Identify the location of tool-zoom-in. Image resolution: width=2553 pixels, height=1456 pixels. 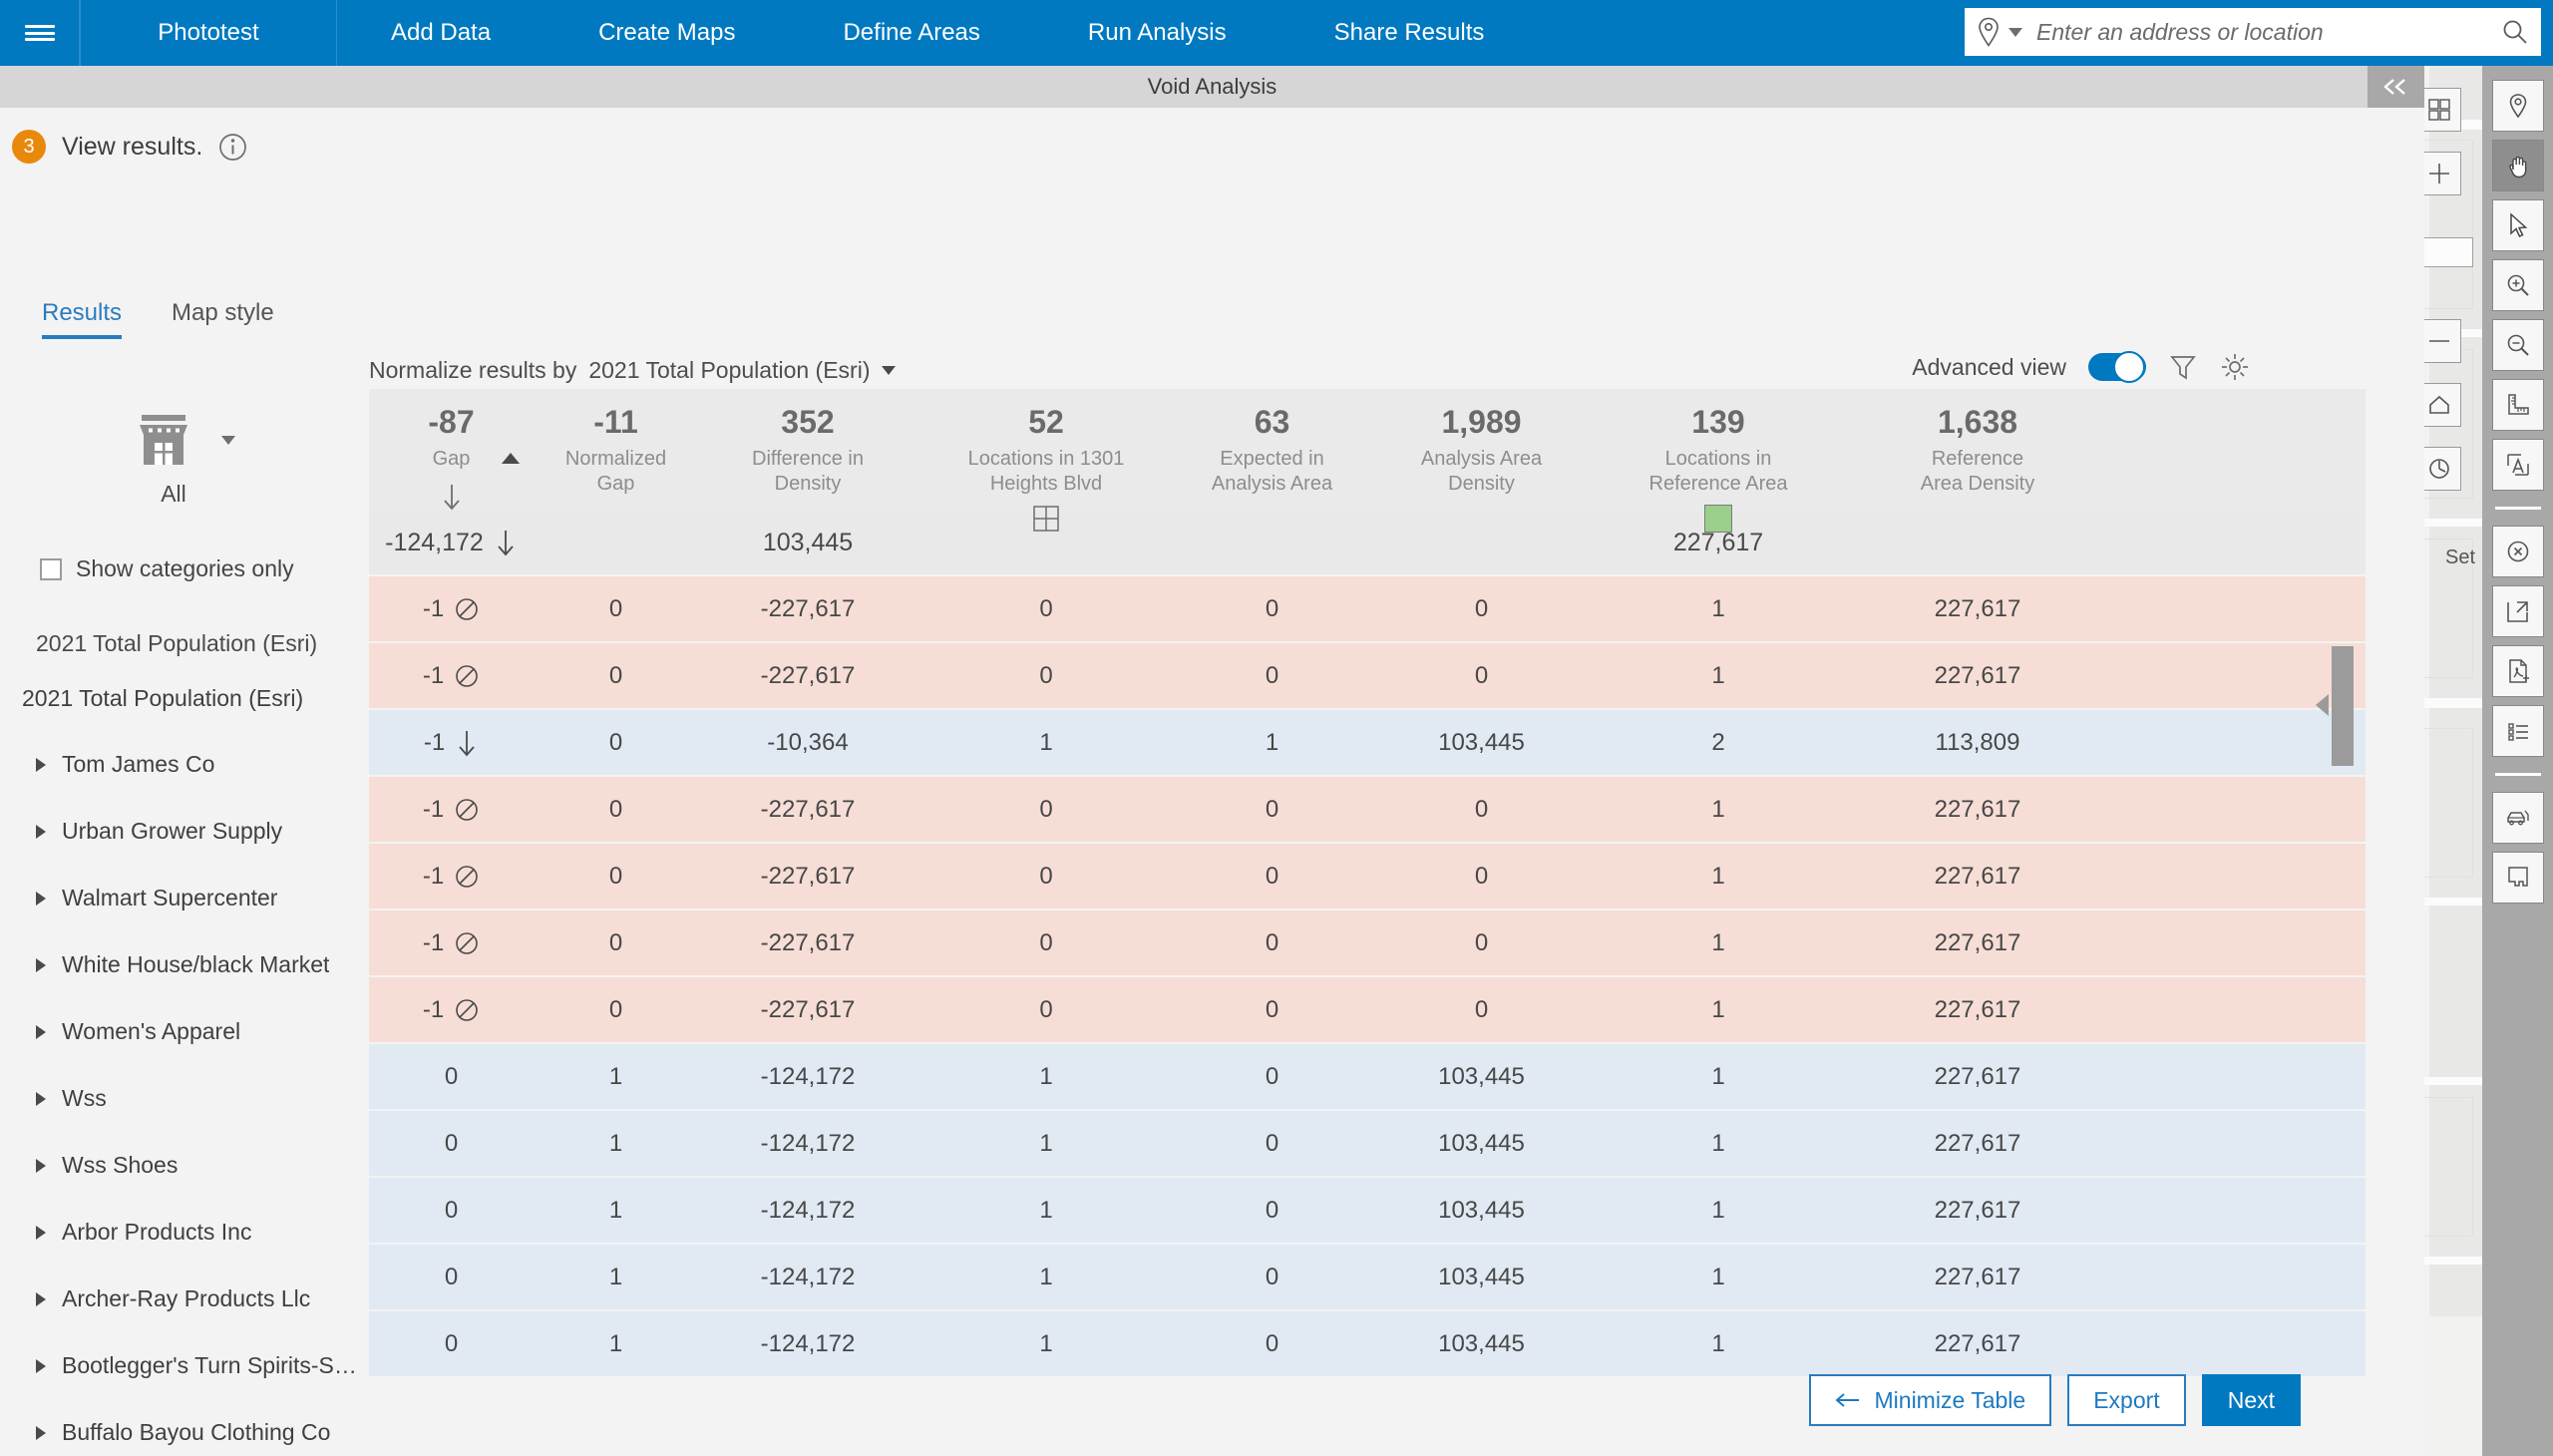
(2517, 285).